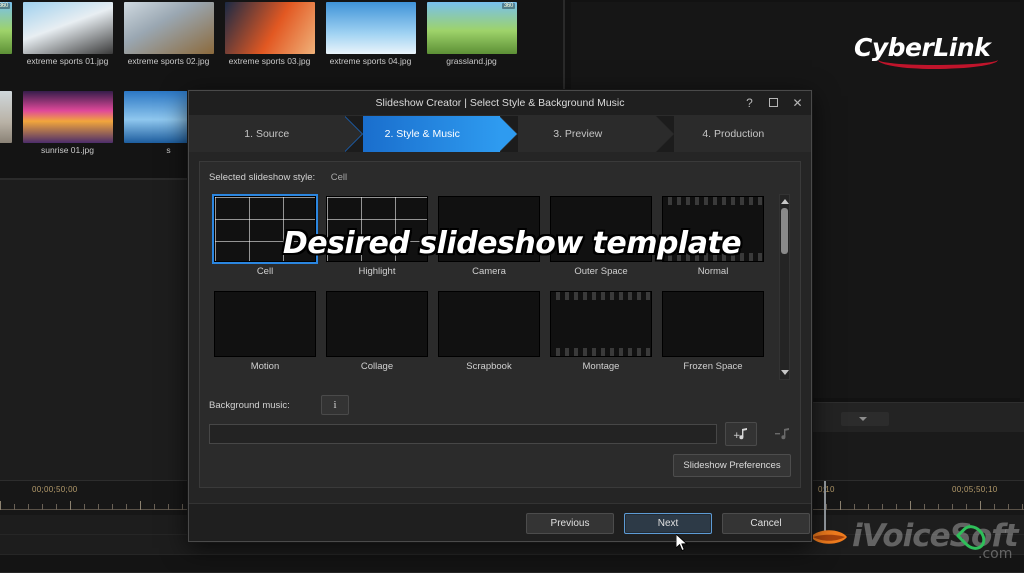  Describe the element at coordinates (938, 63) in the screenshot. I see `cyberlink-swoosh-icon` at that location.